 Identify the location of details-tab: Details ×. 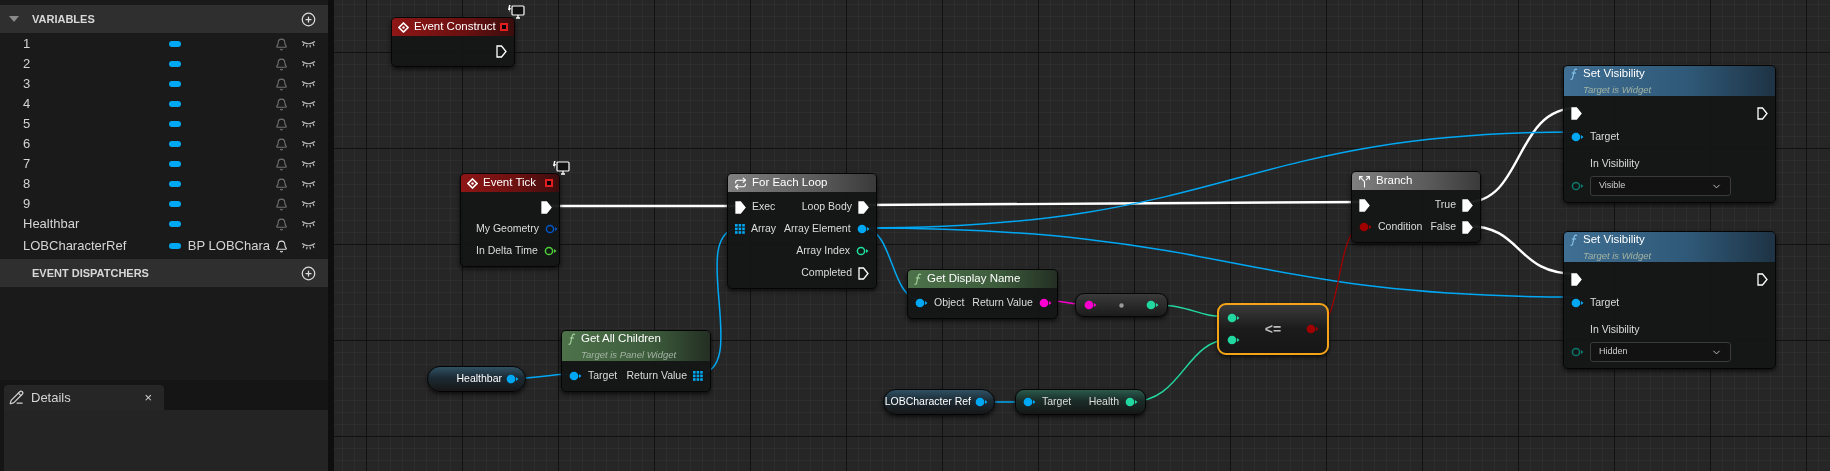
(84, 397).